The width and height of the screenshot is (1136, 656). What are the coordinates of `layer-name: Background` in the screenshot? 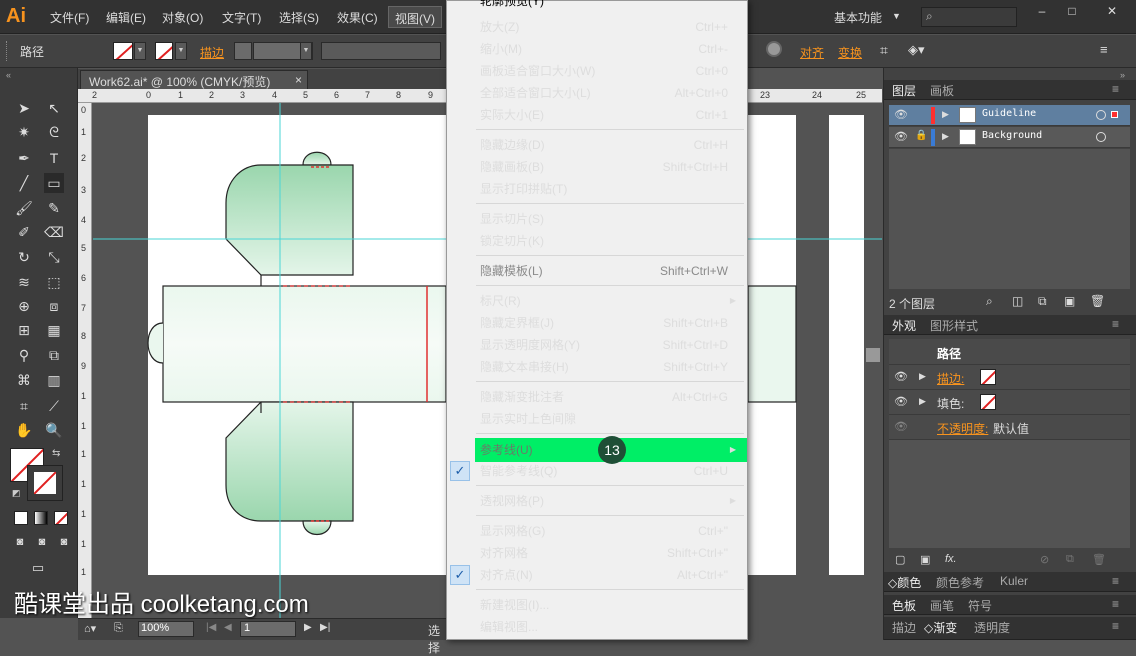 It's located at (1012, 135).